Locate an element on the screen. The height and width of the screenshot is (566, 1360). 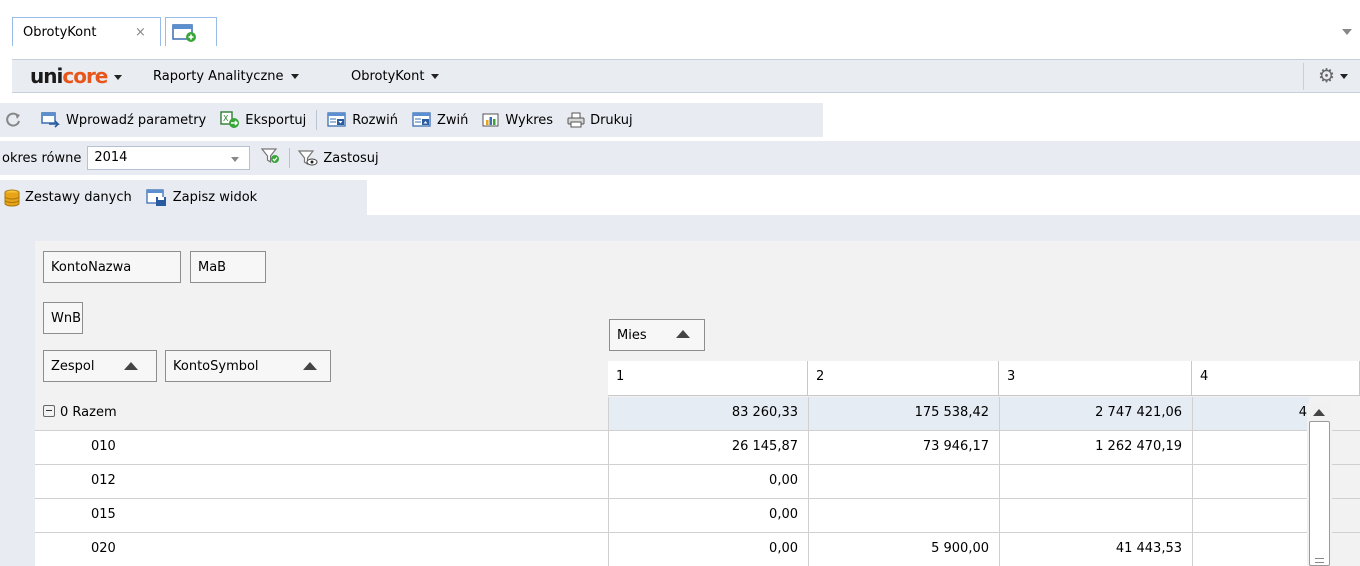
gear-icon: ⚙ is located at coordinates (1326, 76).